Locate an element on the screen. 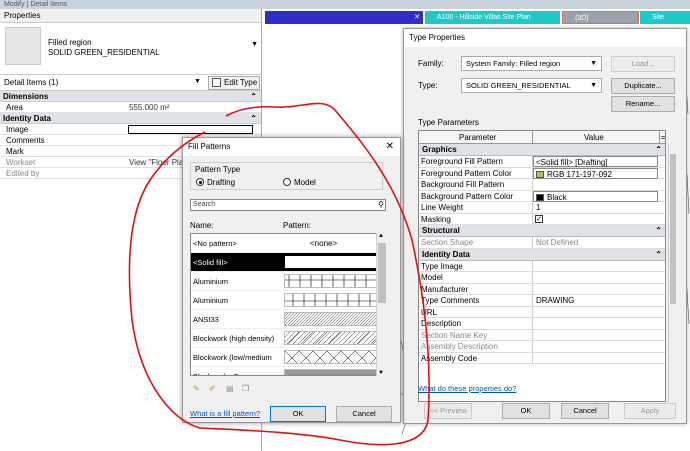  edit-pattern-icon: ✐ is located at coordinates (213, 388).